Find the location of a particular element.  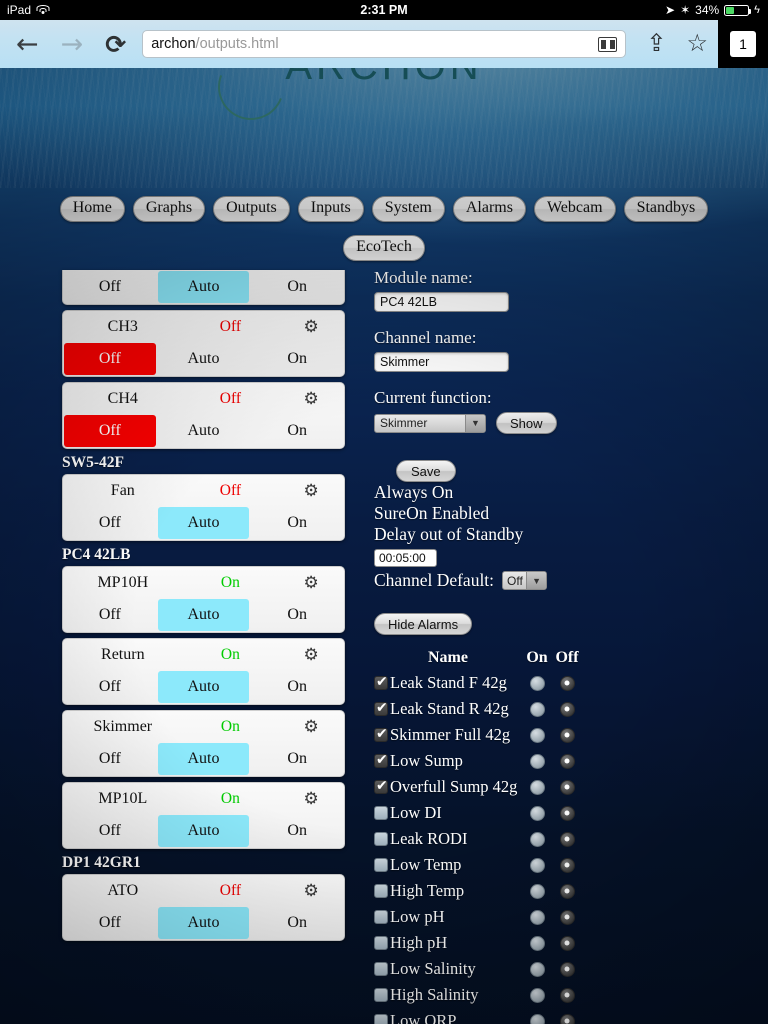

show-button: Show is located at coordinates (526, 423).